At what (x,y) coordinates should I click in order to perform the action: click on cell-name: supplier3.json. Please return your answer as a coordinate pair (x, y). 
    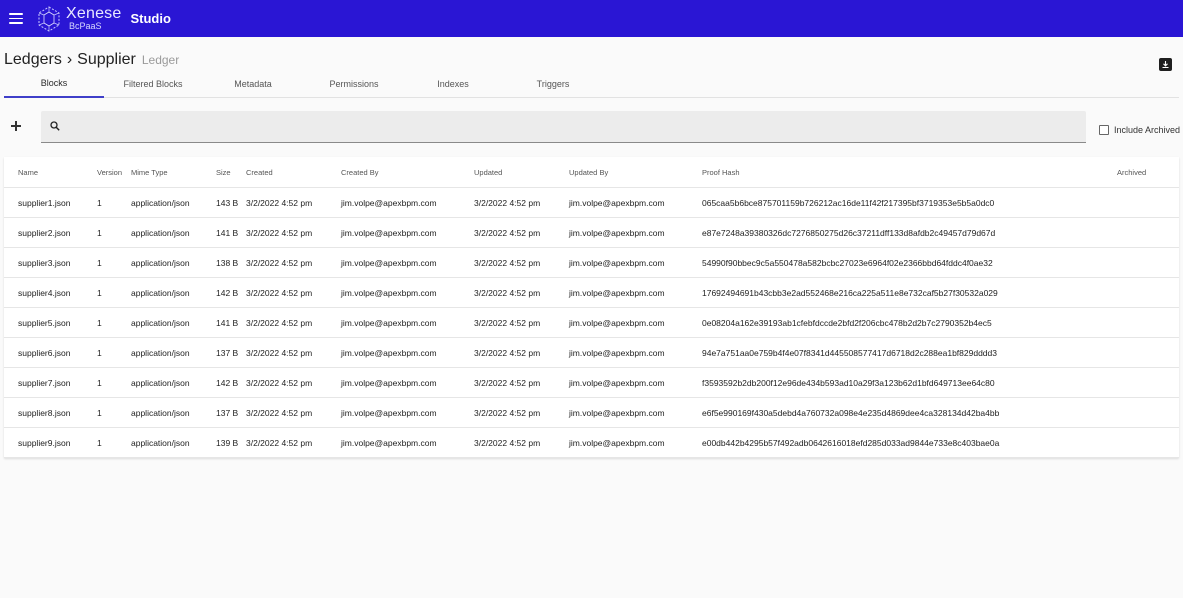
    Looking at the image, I should click on (44, 262).